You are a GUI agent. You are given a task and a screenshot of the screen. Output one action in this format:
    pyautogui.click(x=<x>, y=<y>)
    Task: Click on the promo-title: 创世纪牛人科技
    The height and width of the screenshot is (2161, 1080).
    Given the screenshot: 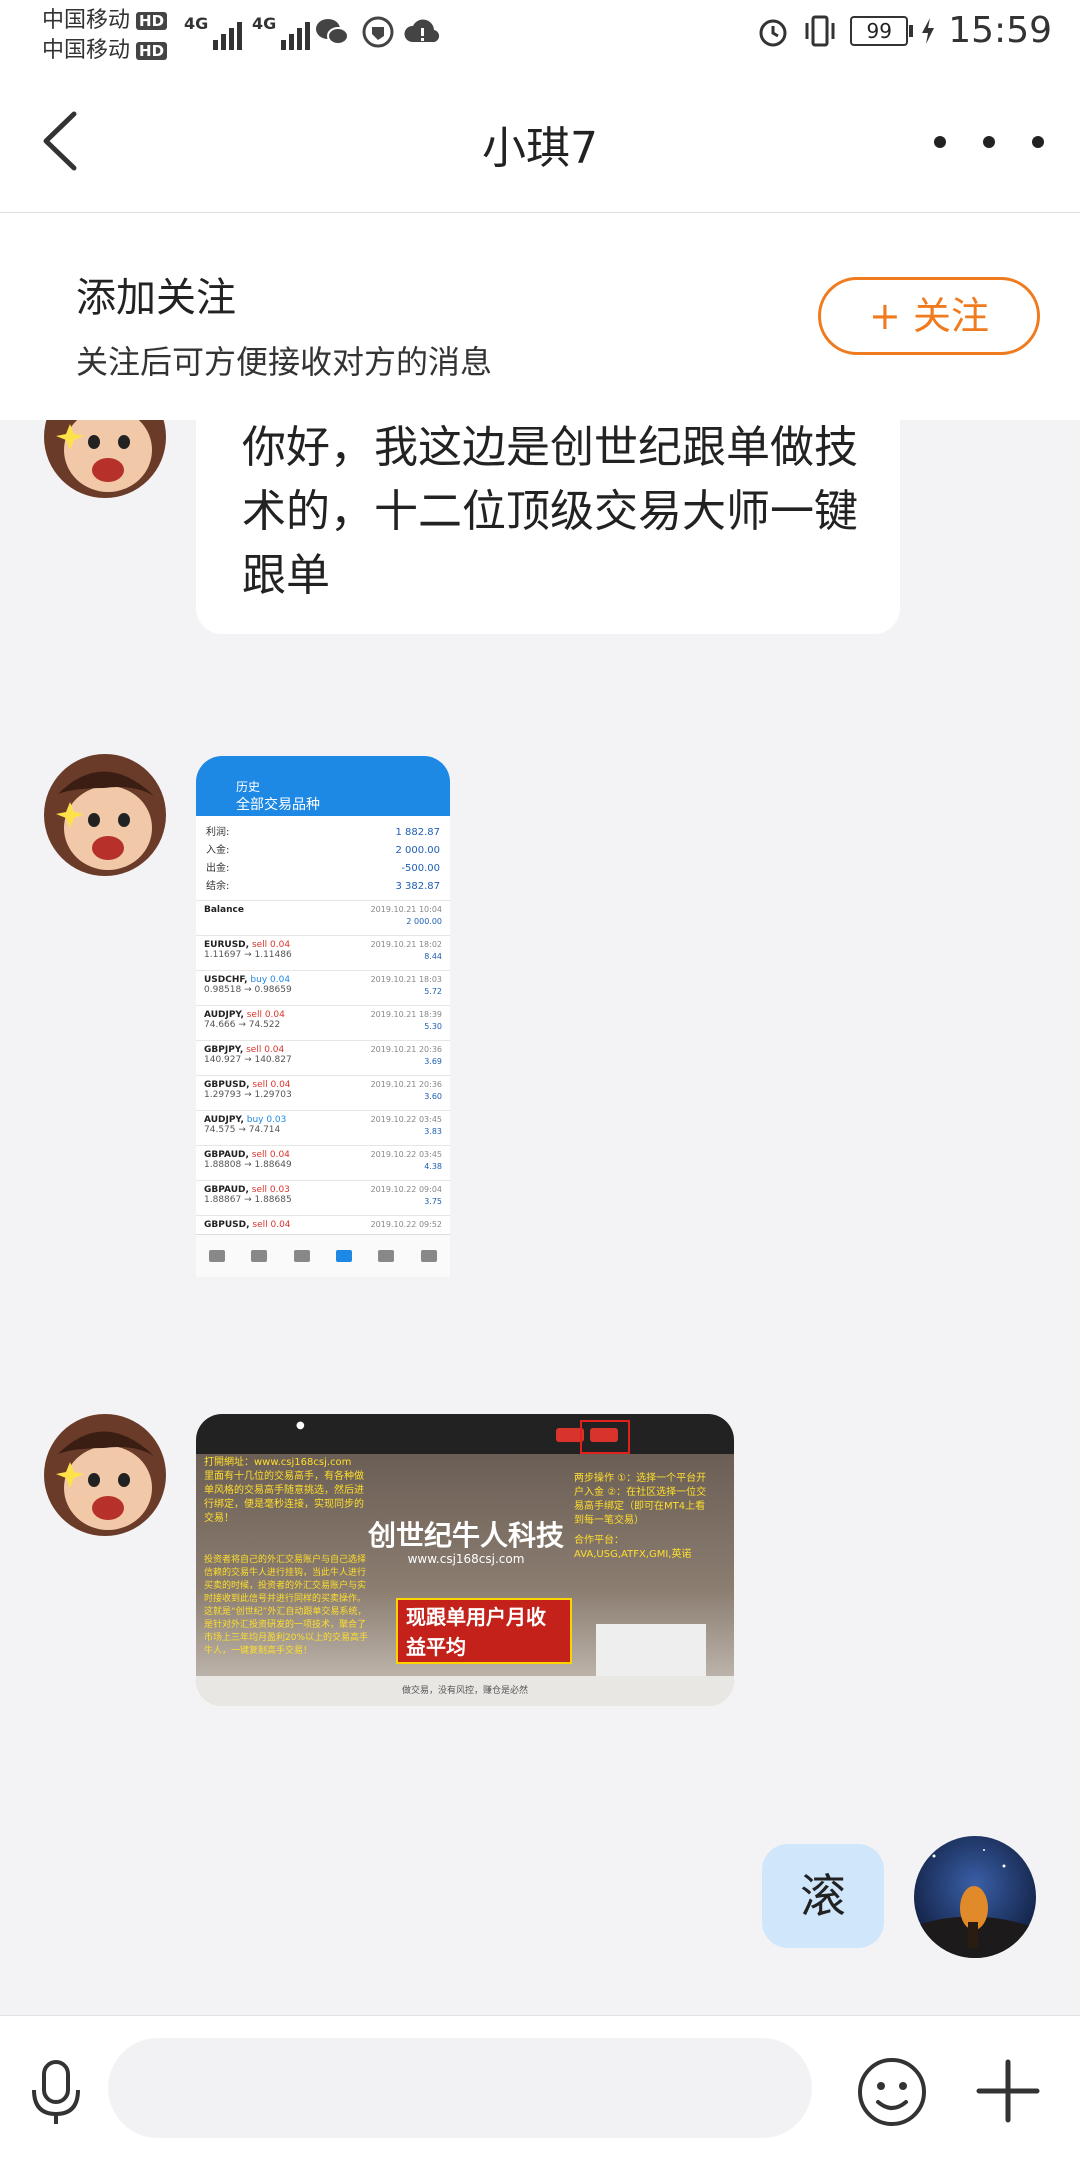 What is the action you would take?
    pyautogui.click(x=465, y=1535)
    